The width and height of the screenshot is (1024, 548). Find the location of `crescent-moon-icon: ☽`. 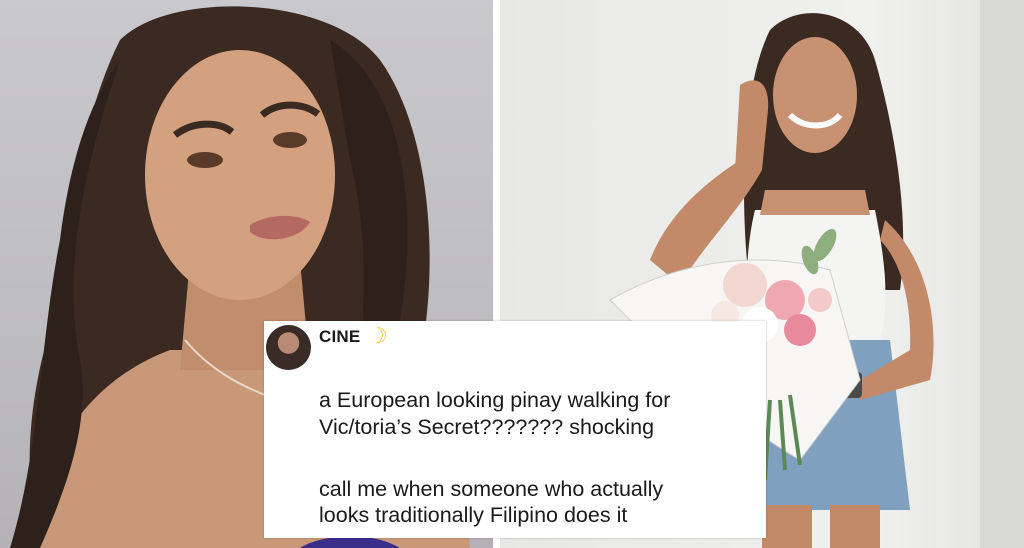

crescent-moon-icon: ☽ is located at coordinates (378, 335).